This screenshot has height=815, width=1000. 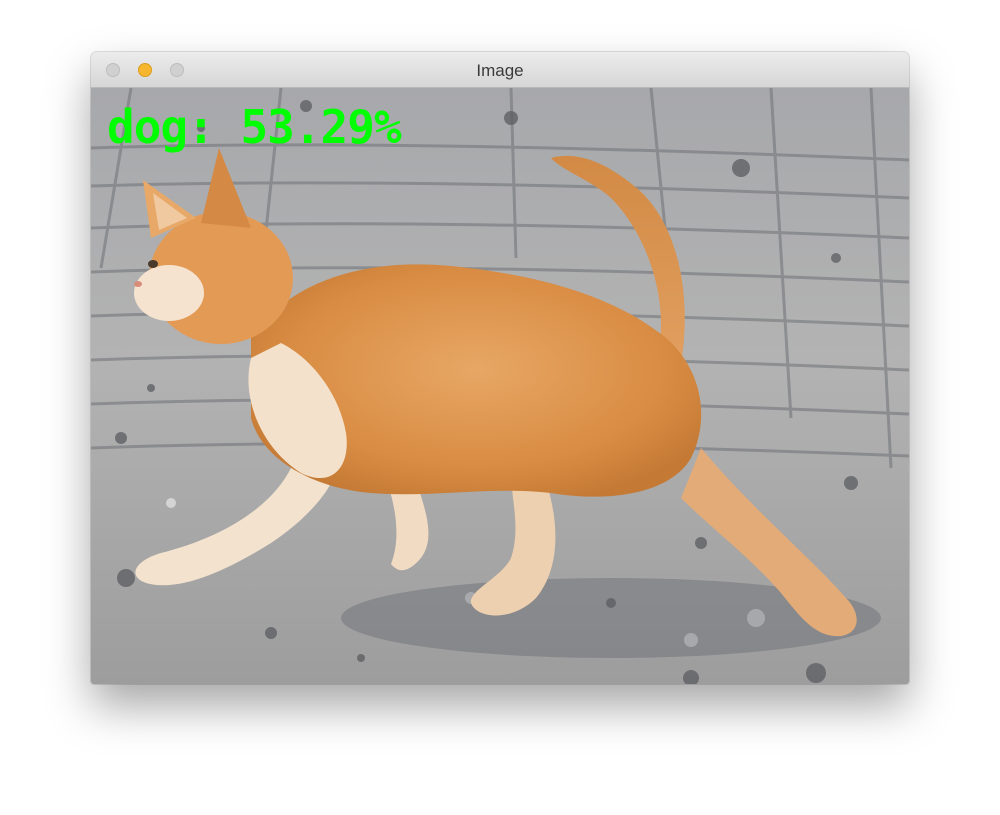 I want to click on title-bar: Image, so click(x=500, y=70).